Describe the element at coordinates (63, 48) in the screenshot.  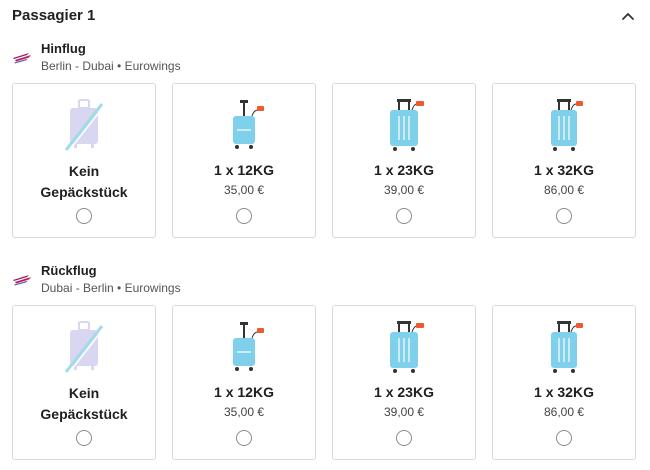
I see `flight-title: Hinflug` at that location.